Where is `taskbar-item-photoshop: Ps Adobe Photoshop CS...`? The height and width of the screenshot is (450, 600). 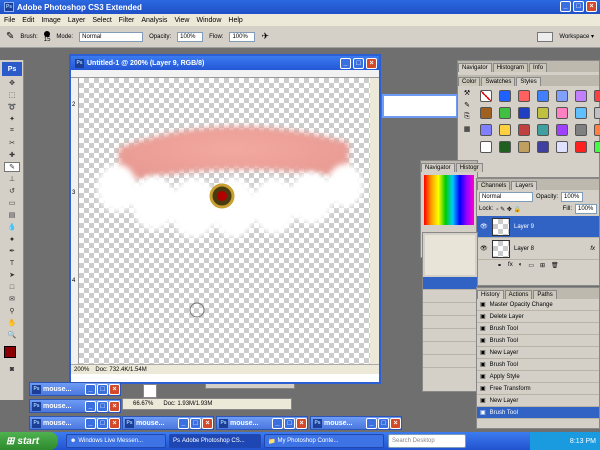 taskbar-item-photoshop: Ps Adobe Photoshop CS... is located at coordinates (215, 441).